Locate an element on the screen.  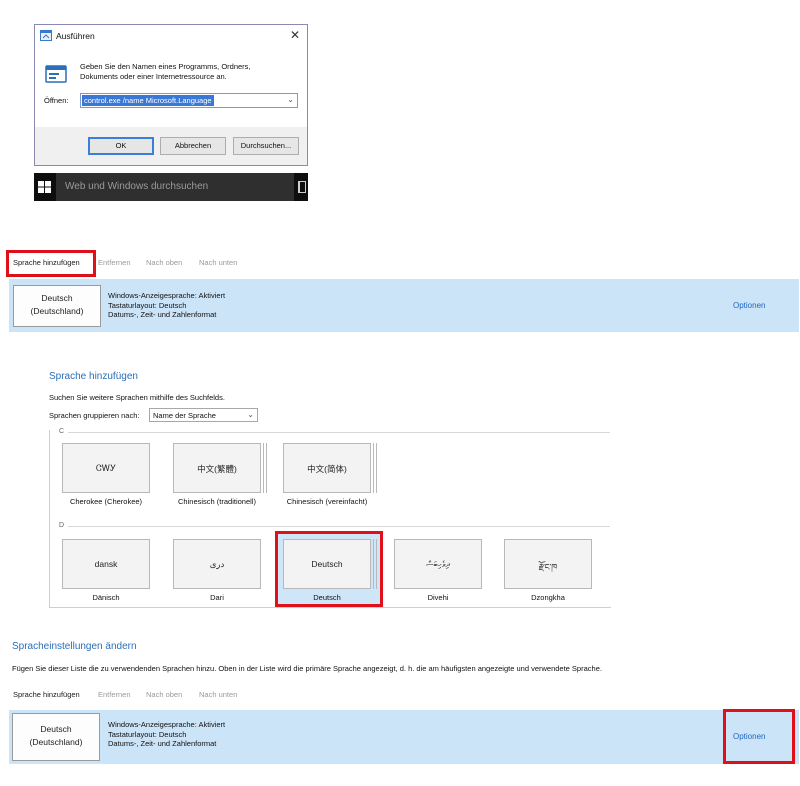
add-language-title: Sprache hinzufügen is located at coordinates (93, 376).